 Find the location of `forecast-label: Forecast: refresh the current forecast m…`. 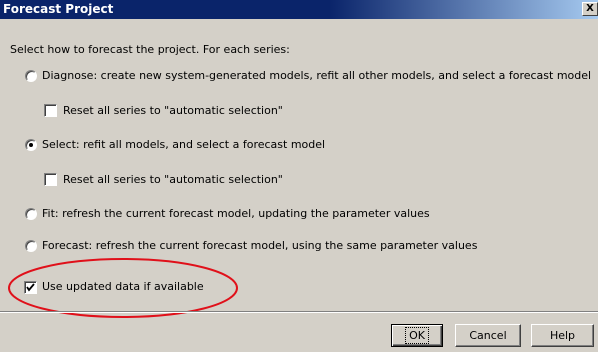

forecast-label: Forecast: refresh the current forecast m… is located at coordinates (259, 245).